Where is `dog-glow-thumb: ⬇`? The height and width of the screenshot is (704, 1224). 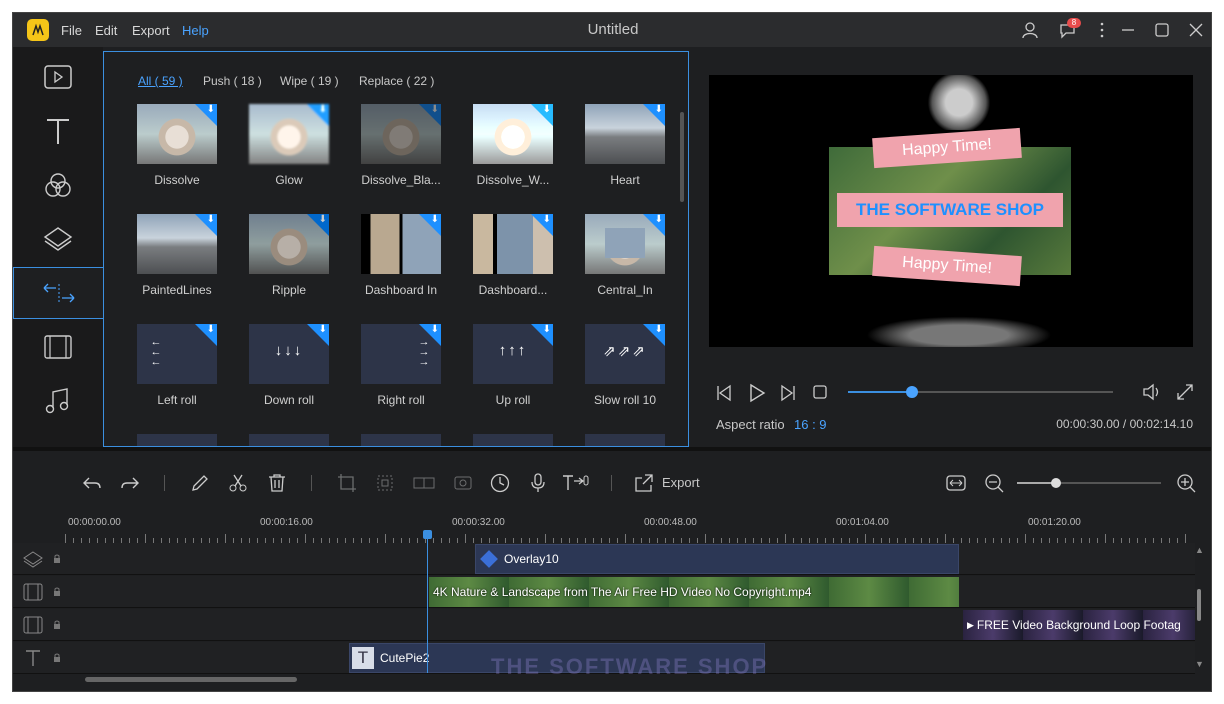
dog-glow-thumb: ⬇ is located at coordinates (289, 134).